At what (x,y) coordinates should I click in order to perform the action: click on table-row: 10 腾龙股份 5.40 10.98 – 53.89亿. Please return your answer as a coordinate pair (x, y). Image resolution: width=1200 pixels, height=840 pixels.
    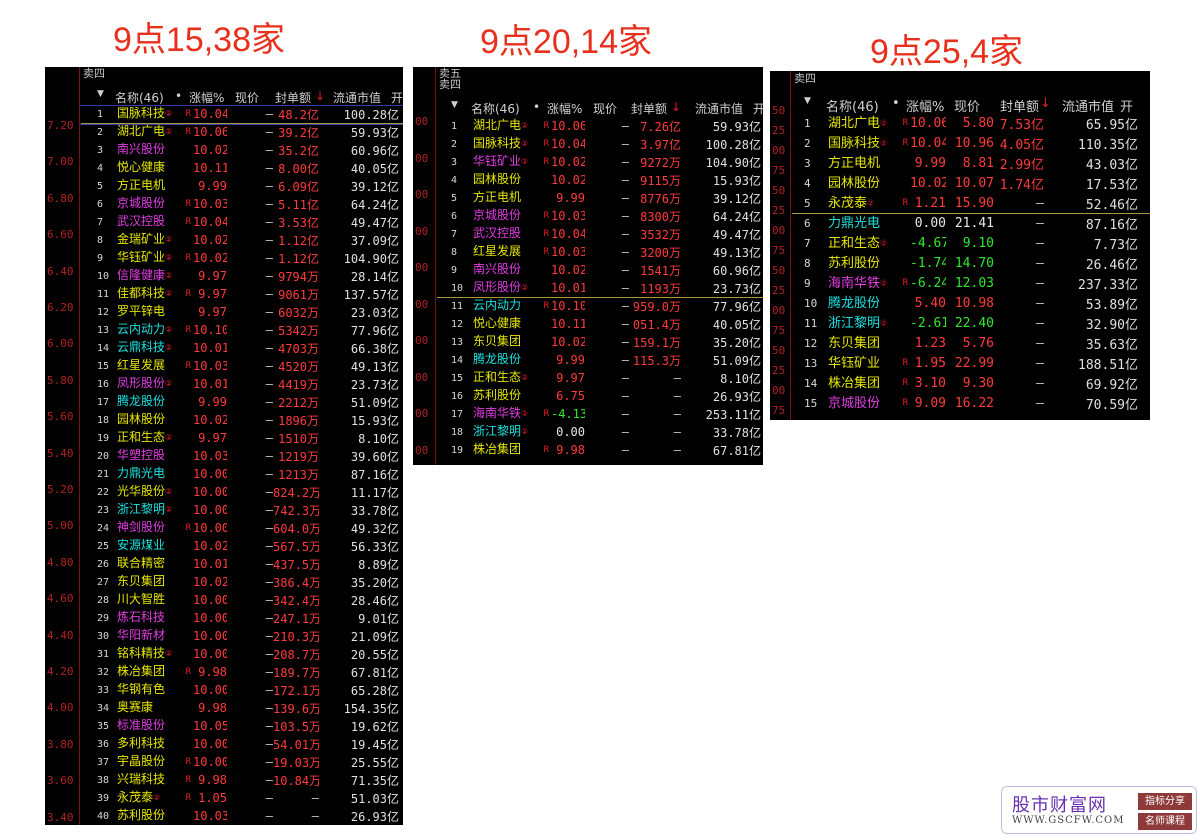
    Looking at the image, I should click on (960, 303).